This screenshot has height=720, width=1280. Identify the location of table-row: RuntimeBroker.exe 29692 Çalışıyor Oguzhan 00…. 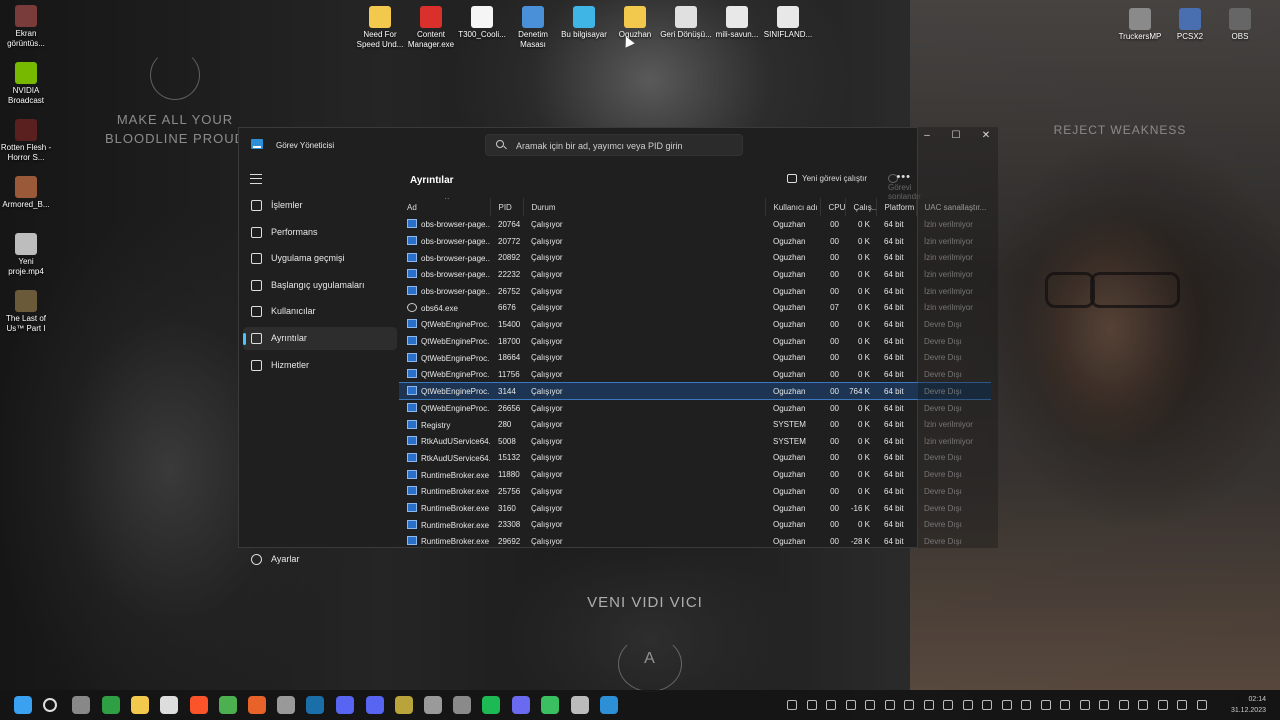
(695, 541).